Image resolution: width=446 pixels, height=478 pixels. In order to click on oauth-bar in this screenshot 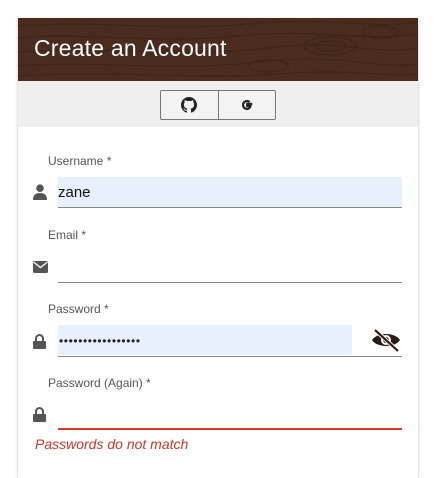, I will do `click(218, 104)`.